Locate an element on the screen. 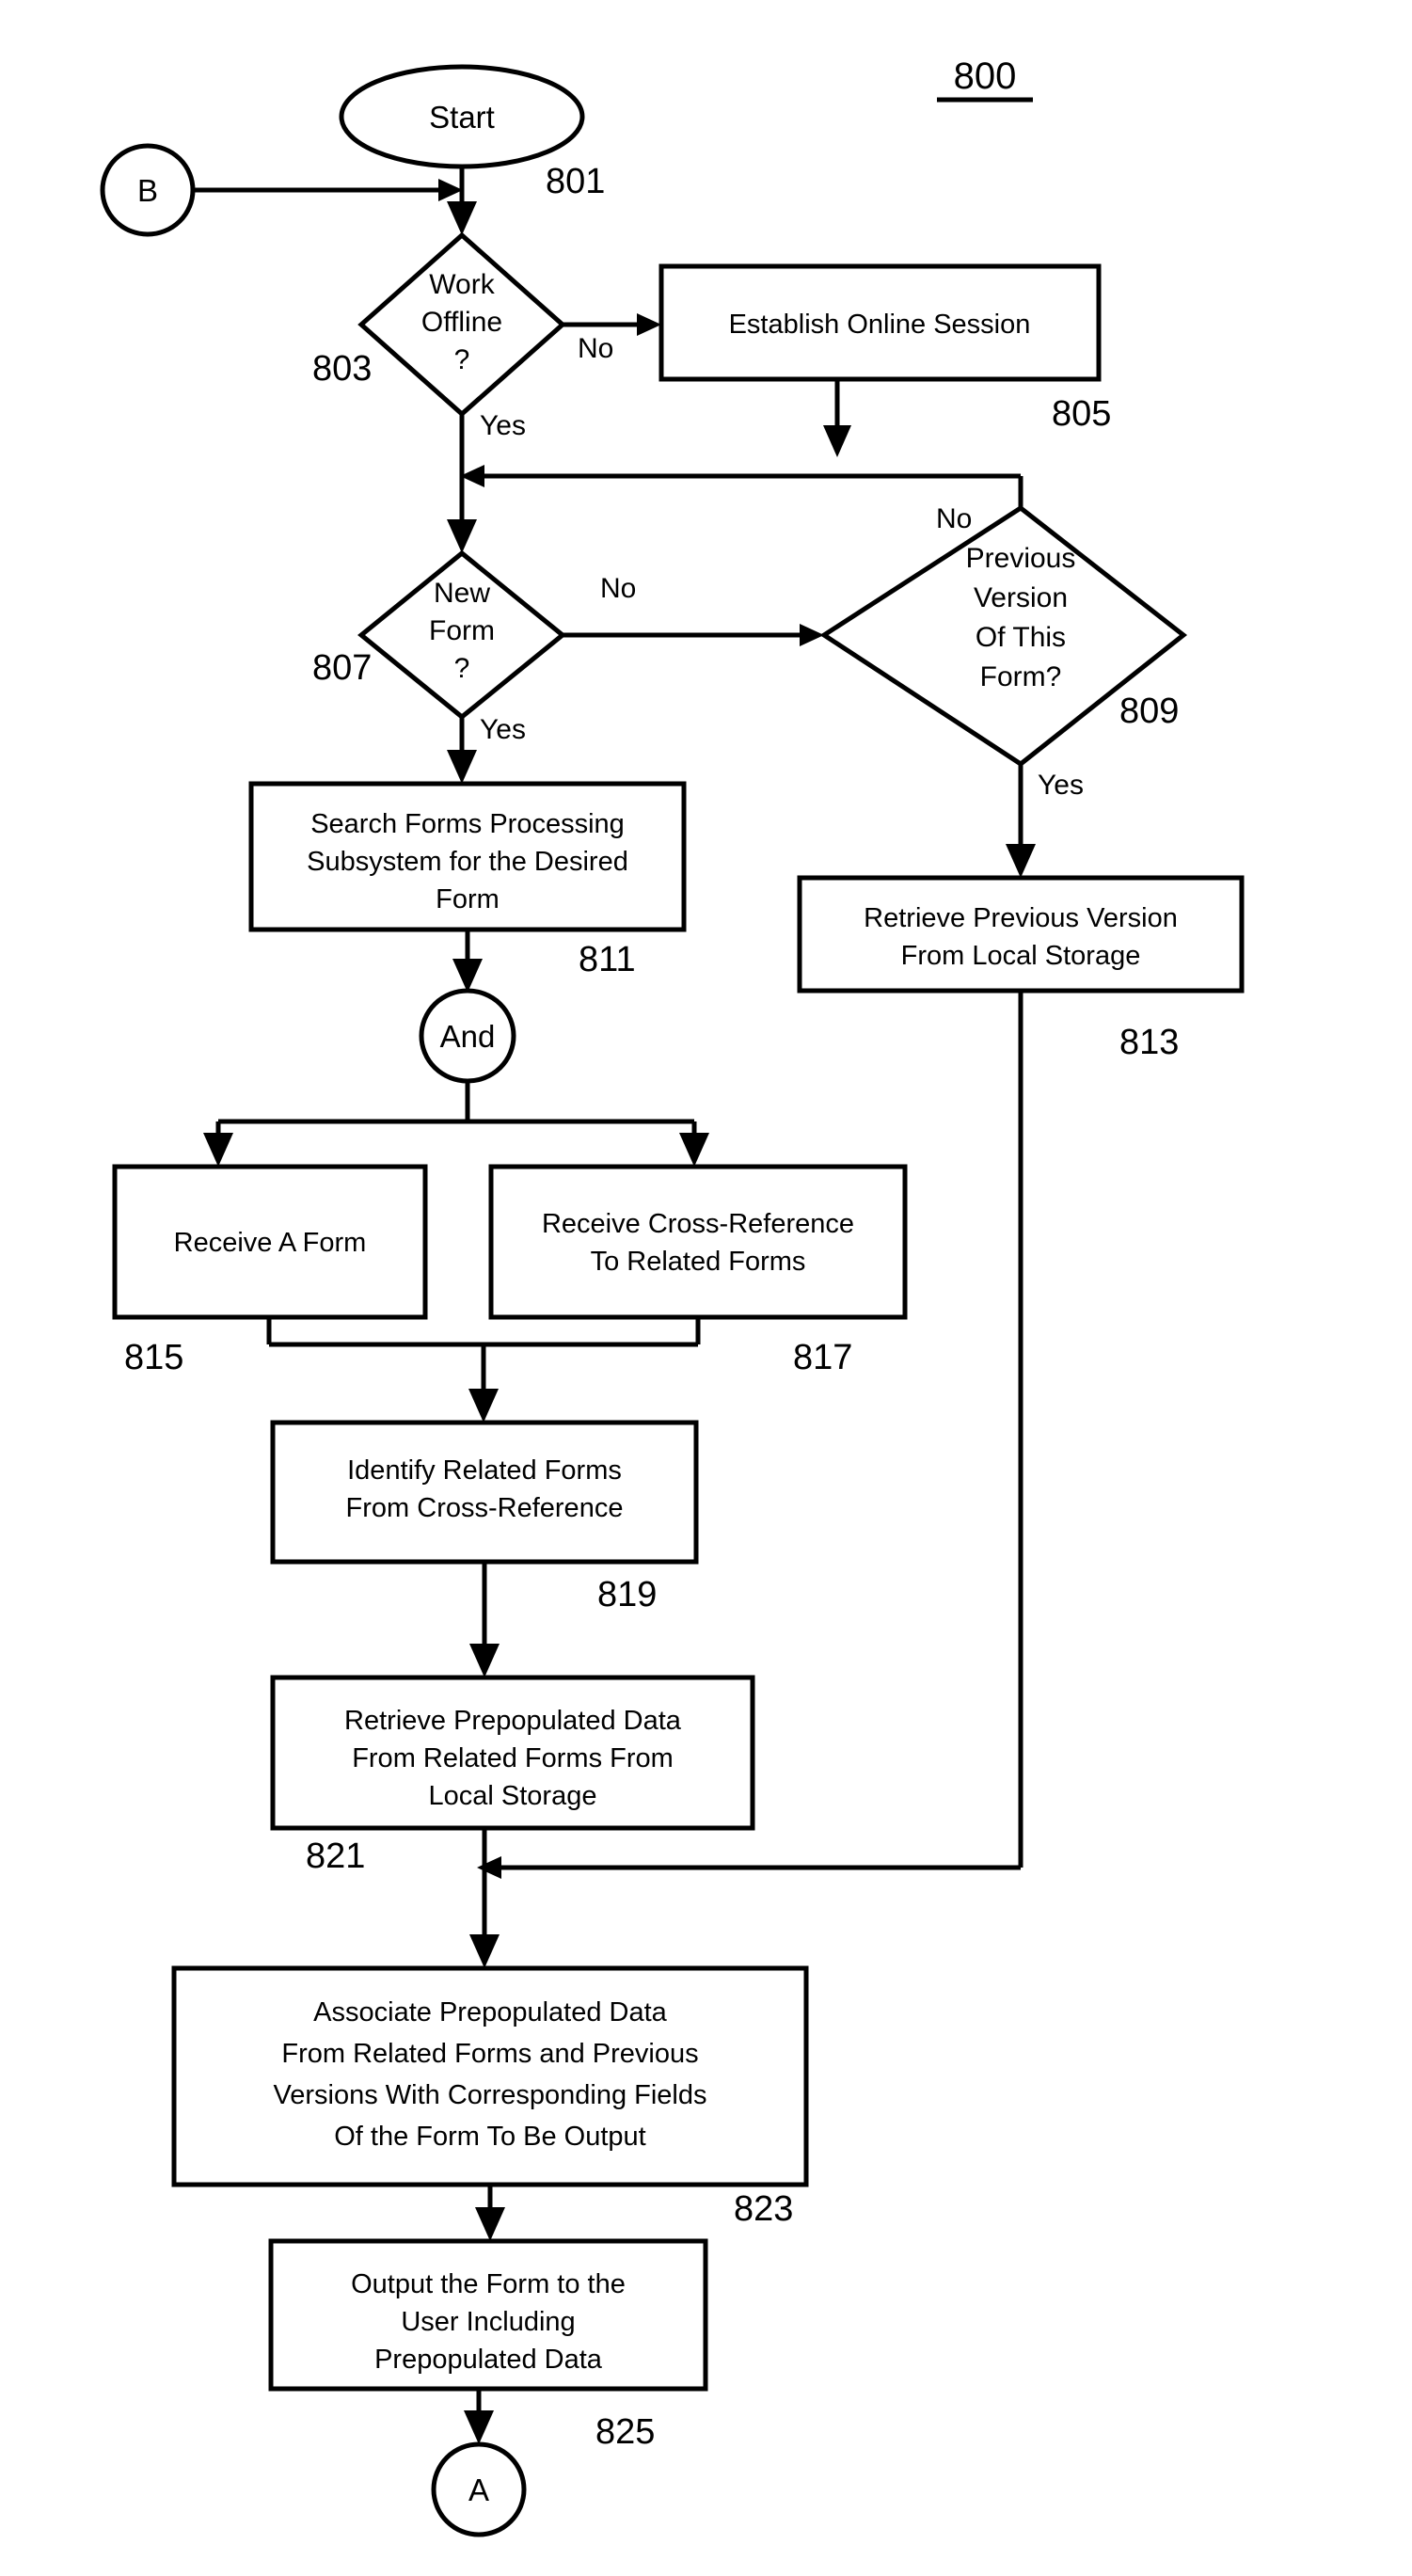 Image resolution: width=1412 pixels, height=2576 pixels. label-work-offline-no: No is located at coordinates (595, 349).